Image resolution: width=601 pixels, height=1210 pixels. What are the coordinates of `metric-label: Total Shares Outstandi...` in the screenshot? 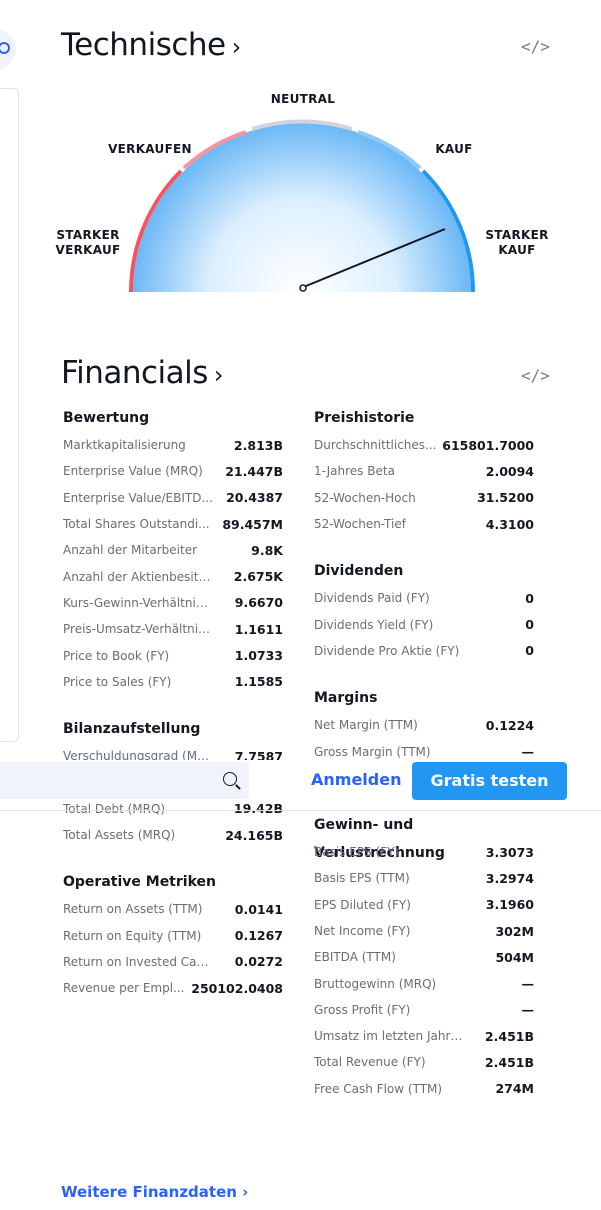 It's located at (136, 524).